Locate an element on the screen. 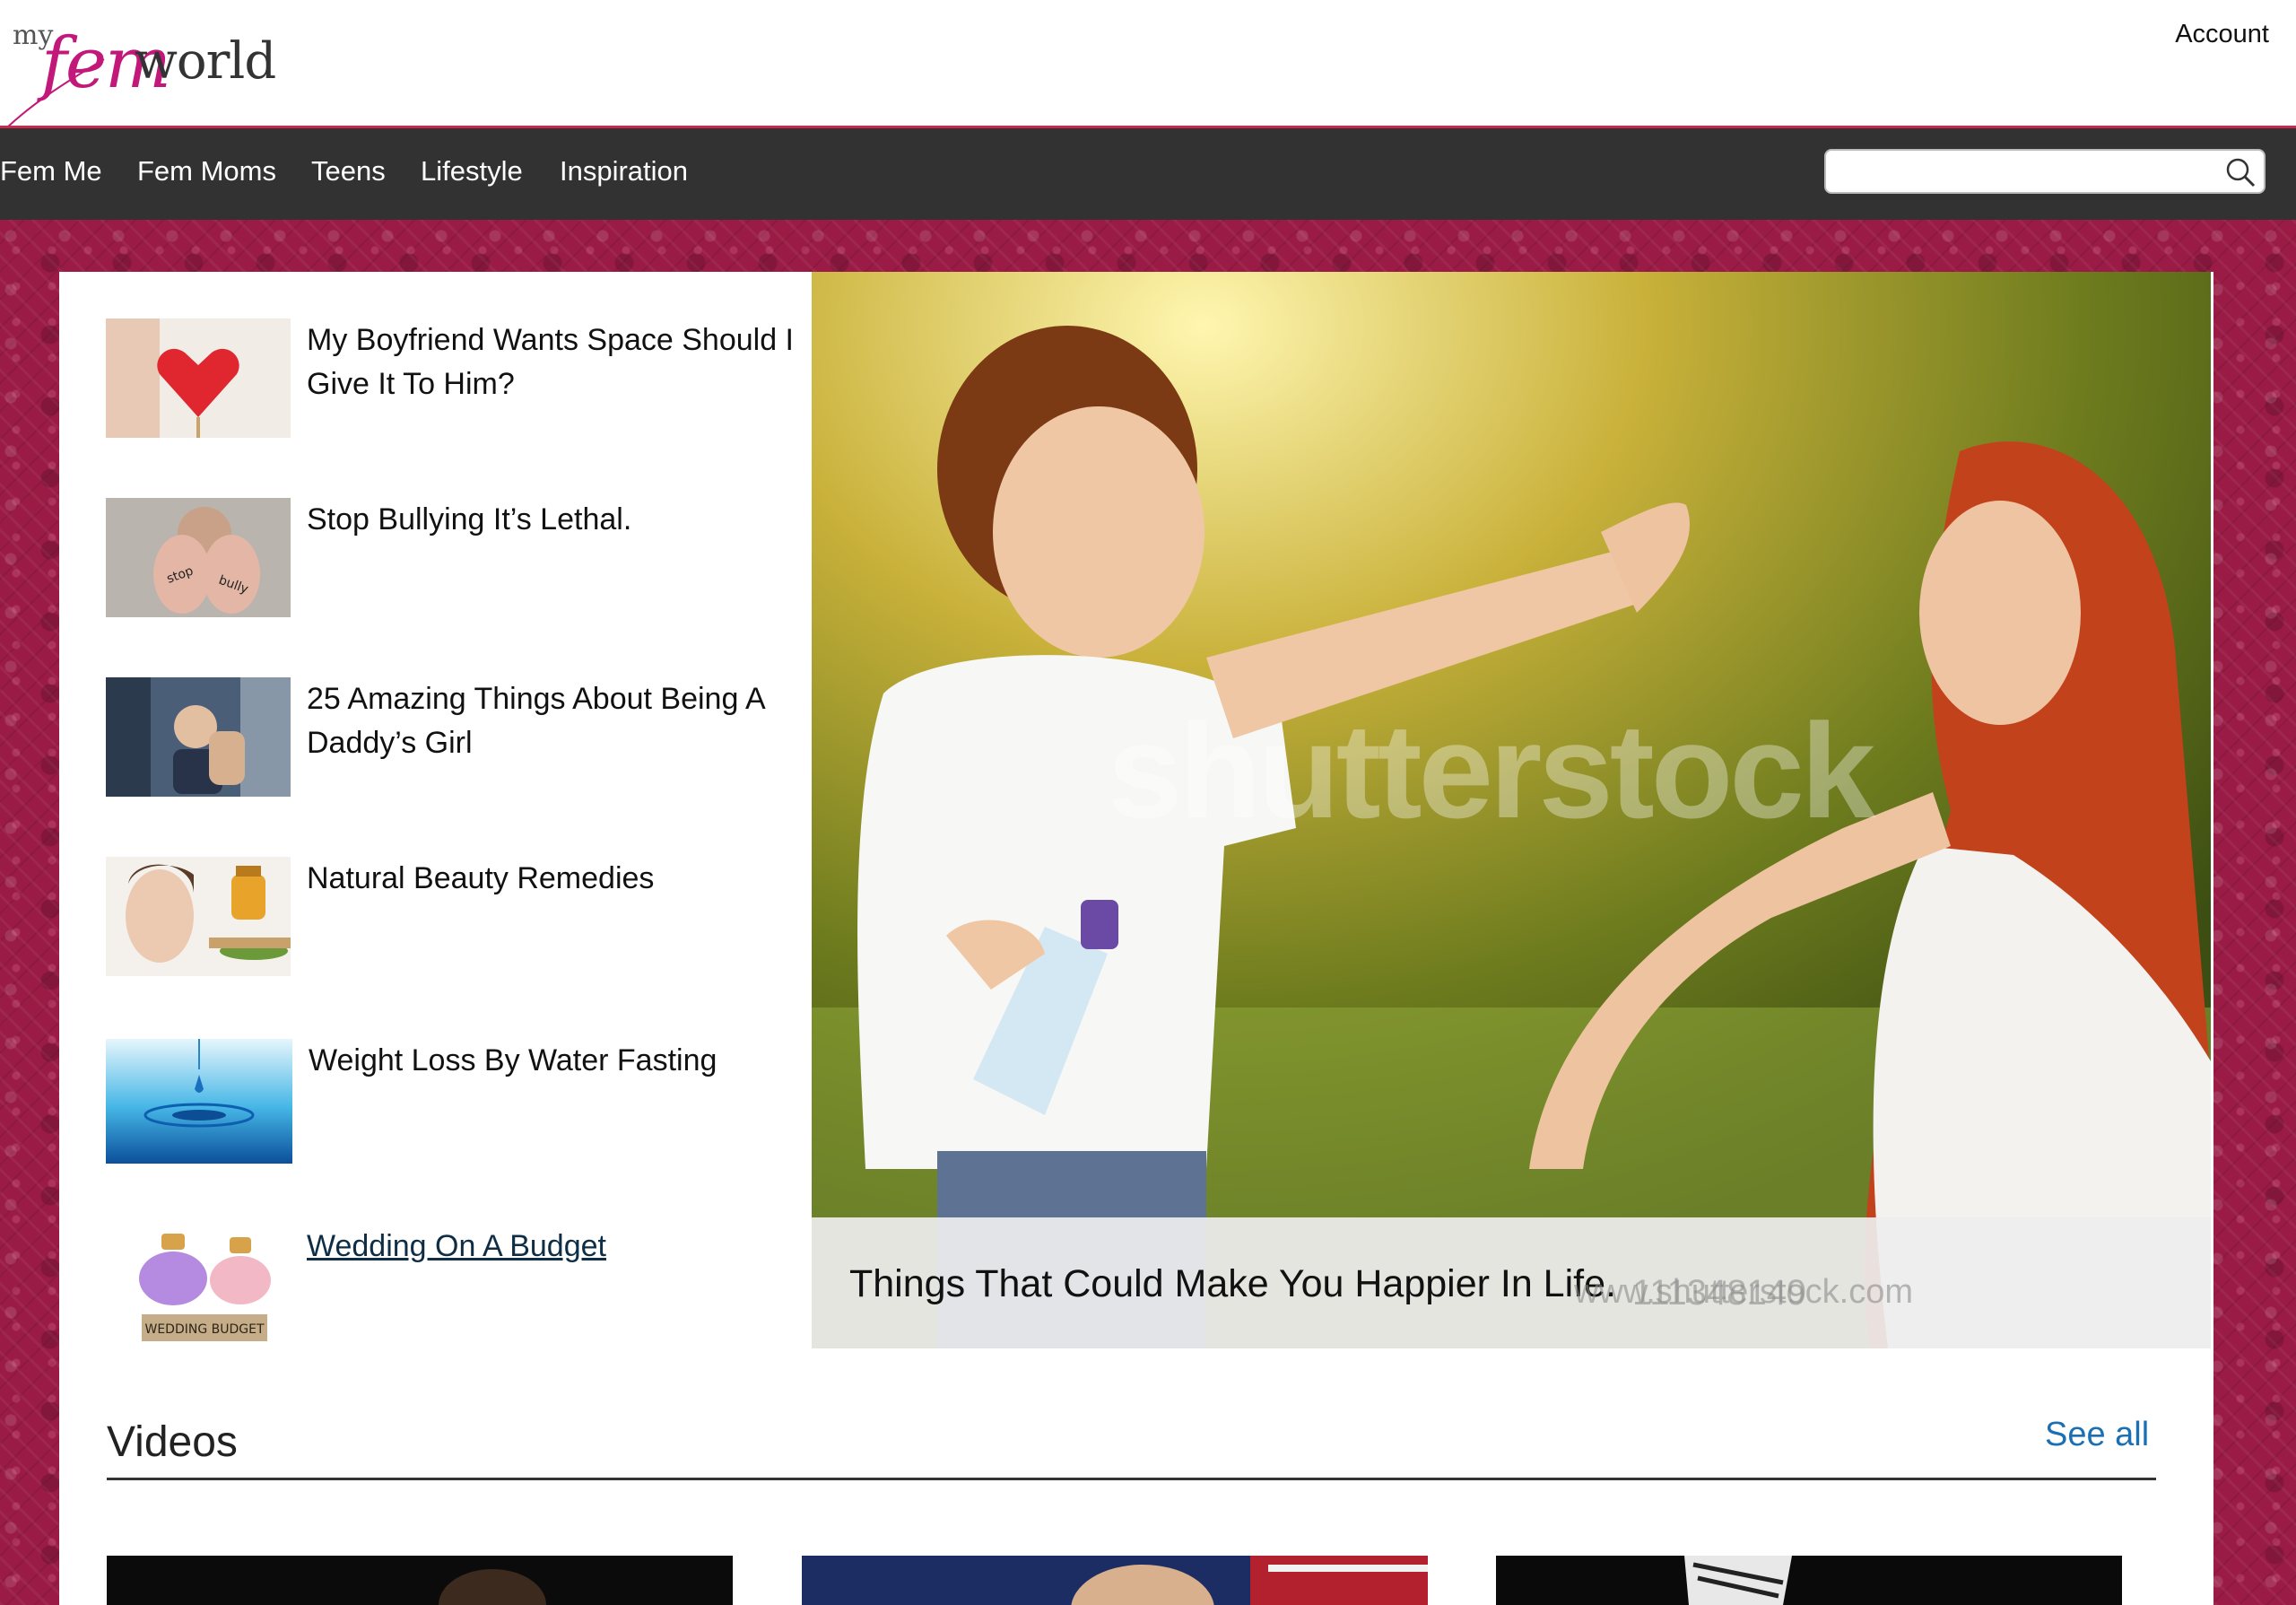 The image size is (2296, 1605). nav-item-fem-moms: Fem Moms is located at coordinates (206, 171).